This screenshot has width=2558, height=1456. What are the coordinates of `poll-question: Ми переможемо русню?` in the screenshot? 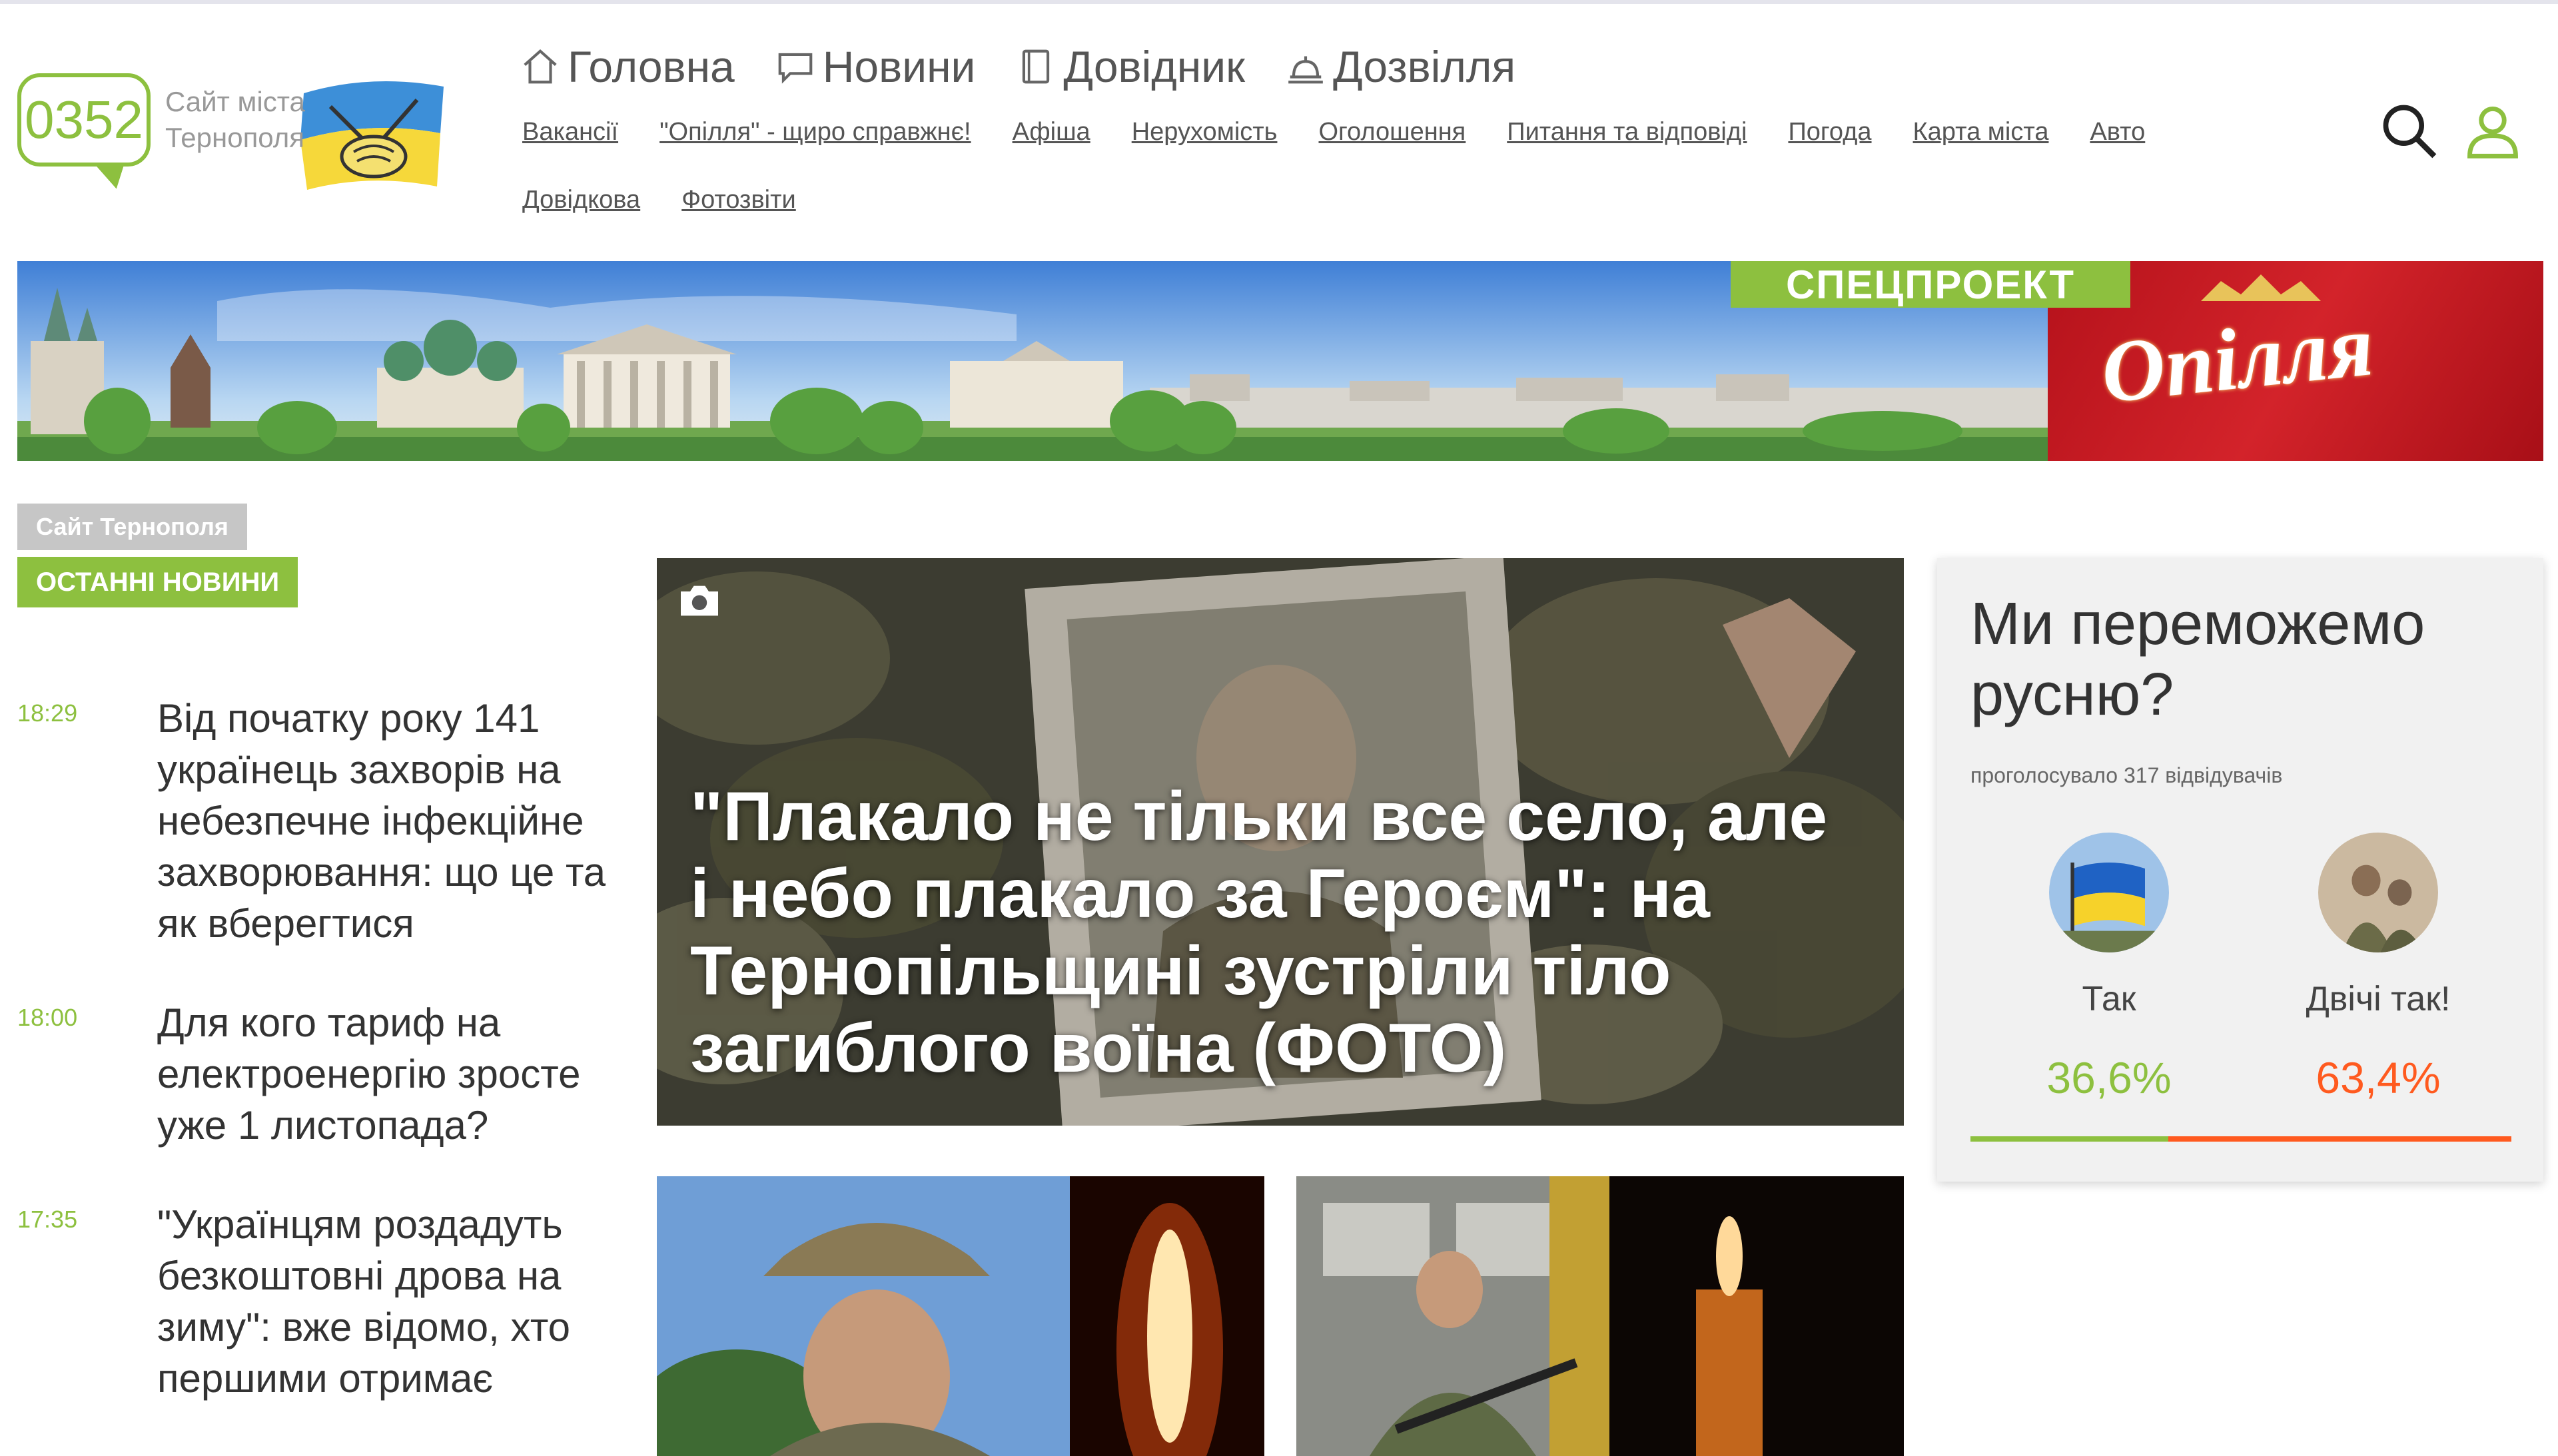 It's located at (2197, 659).